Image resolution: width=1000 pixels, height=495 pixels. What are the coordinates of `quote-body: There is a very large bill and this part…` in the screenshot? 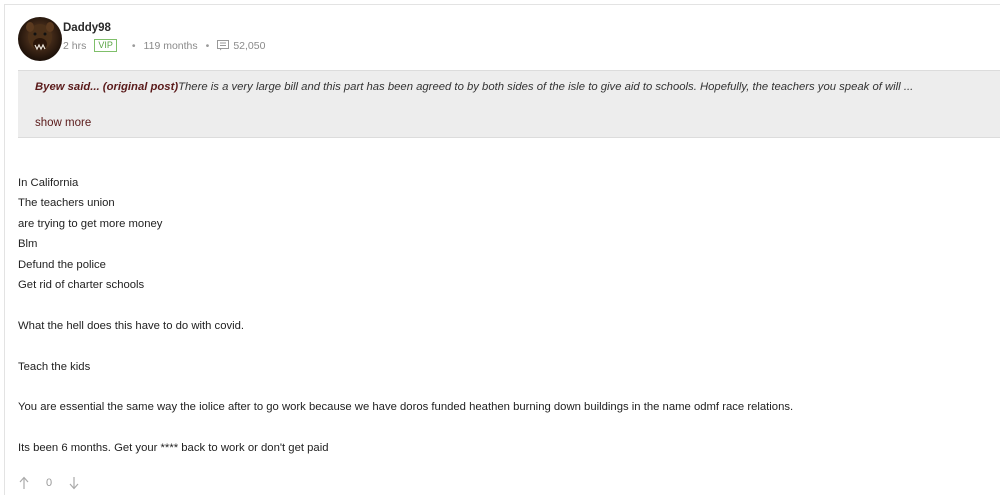 It's located at (546, 87).